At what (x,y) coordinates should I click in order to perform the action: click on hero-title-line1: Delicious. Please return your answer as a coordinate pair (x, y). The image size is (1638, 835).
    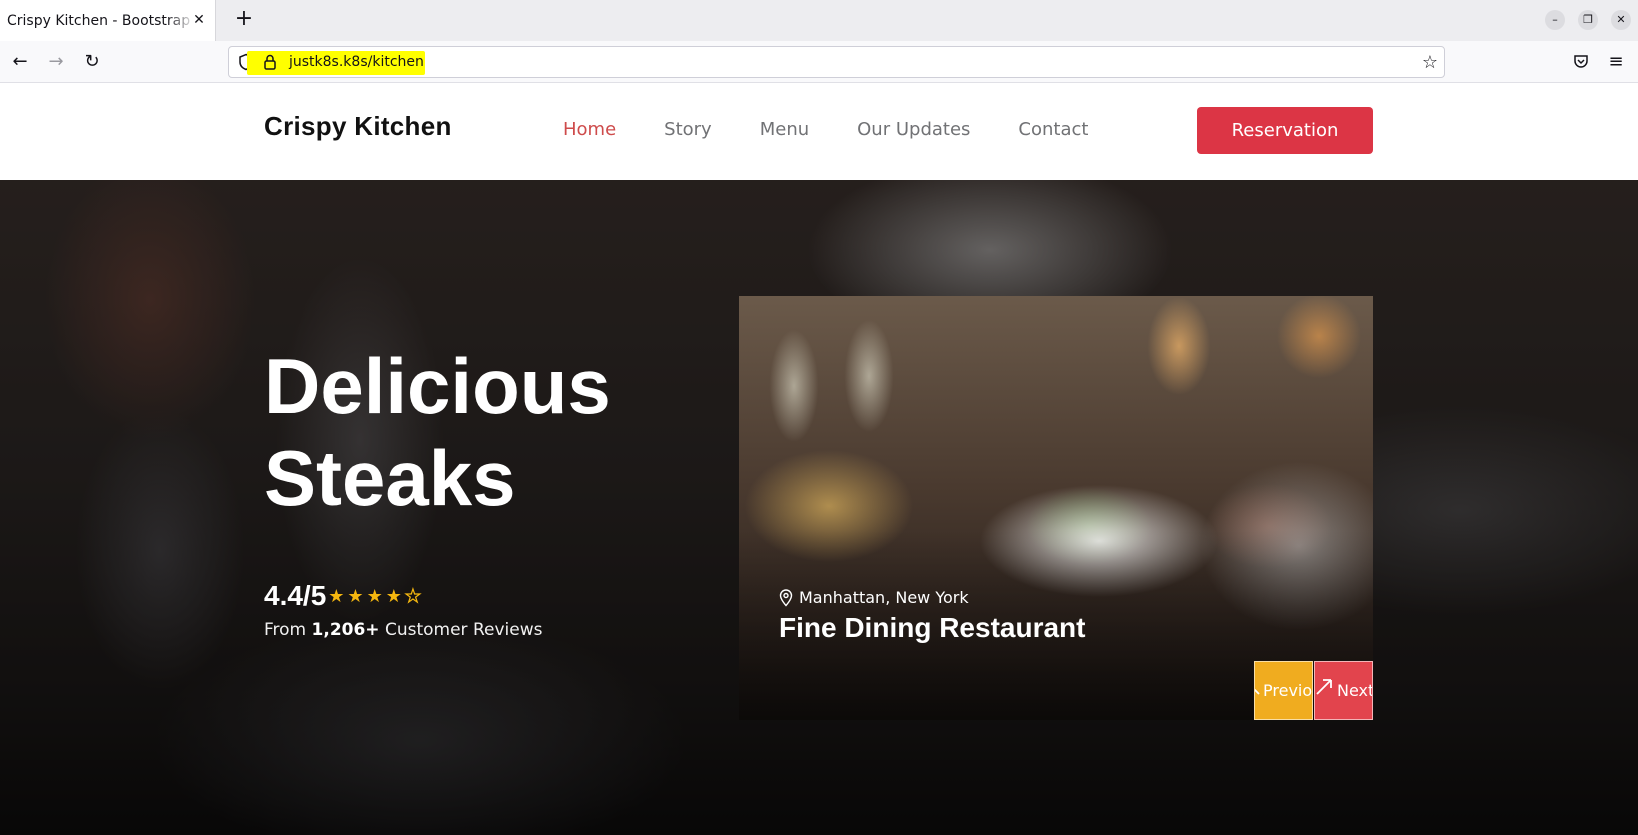
    Looking at the image, I should click on (437, 386).